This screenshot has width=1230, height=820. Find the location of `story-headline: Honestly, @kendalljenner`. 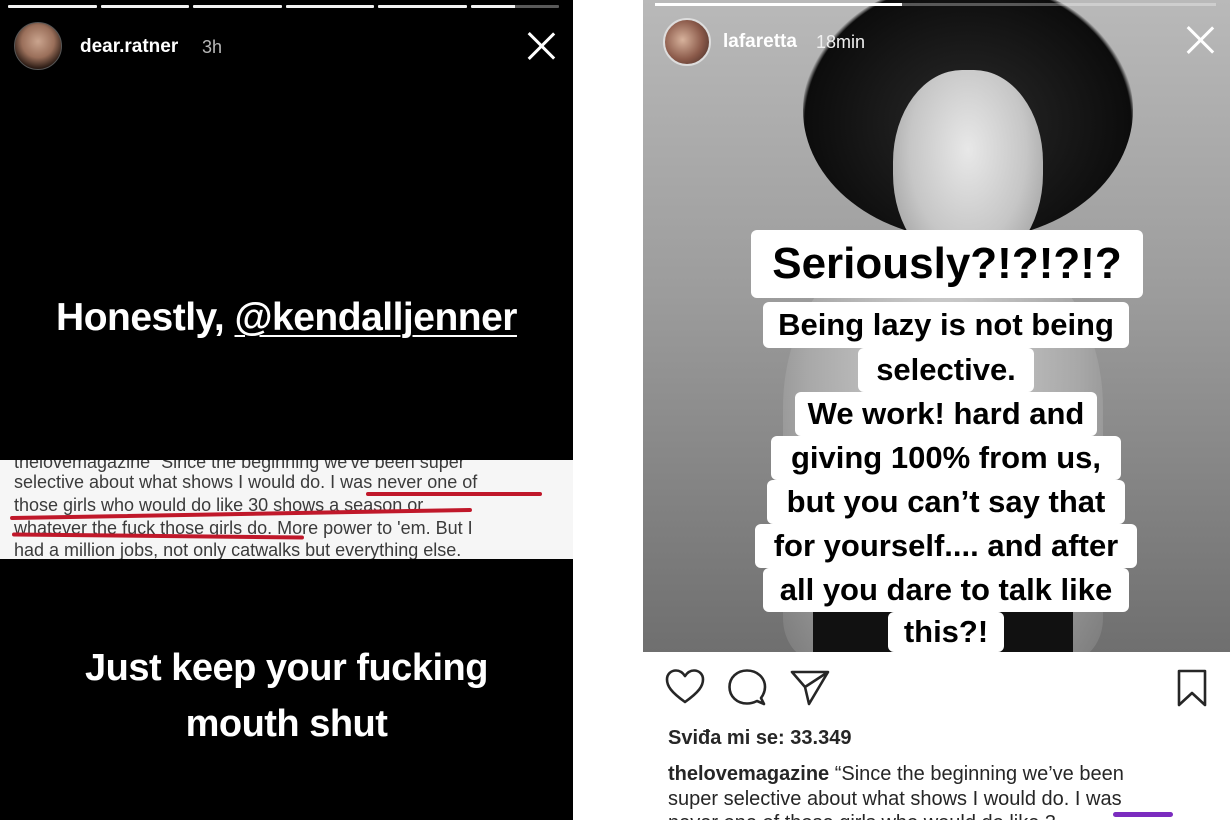

story-headline: Honestly, @kendalljenner is located at coordinates (286, 318).